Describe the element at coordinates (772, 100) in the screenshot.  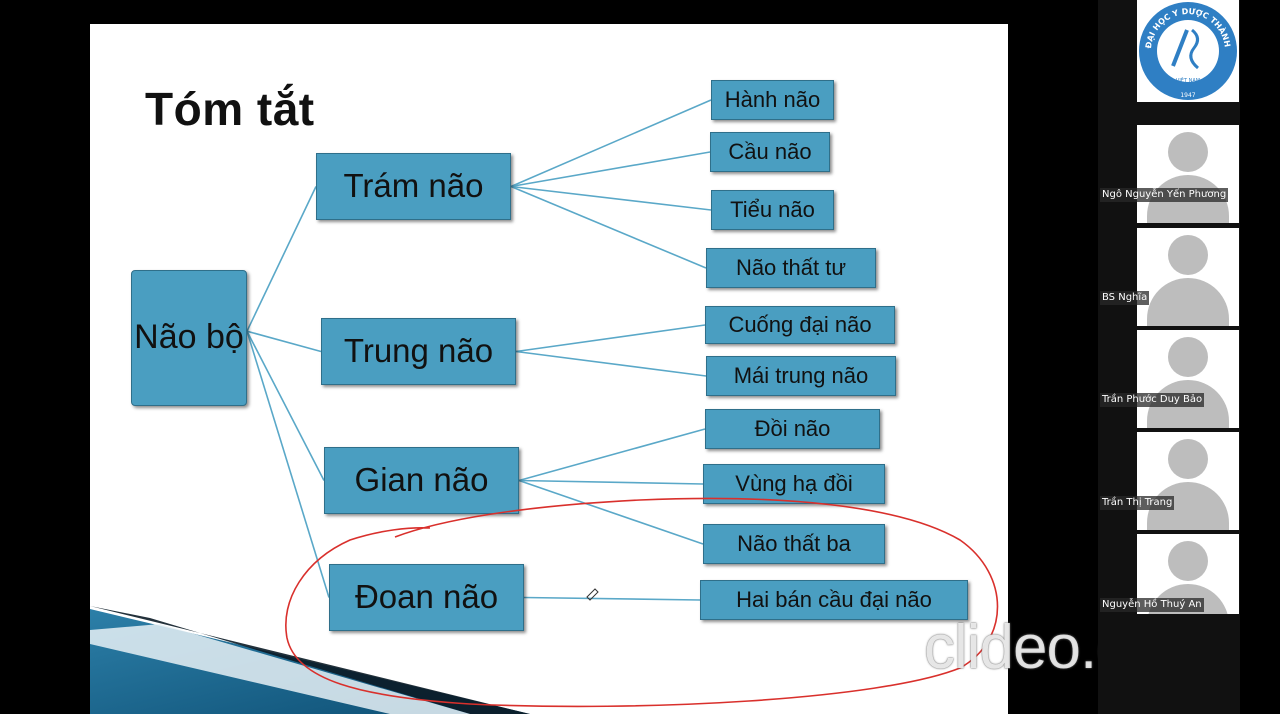
I see `leaf-node: Hành não` at that location.